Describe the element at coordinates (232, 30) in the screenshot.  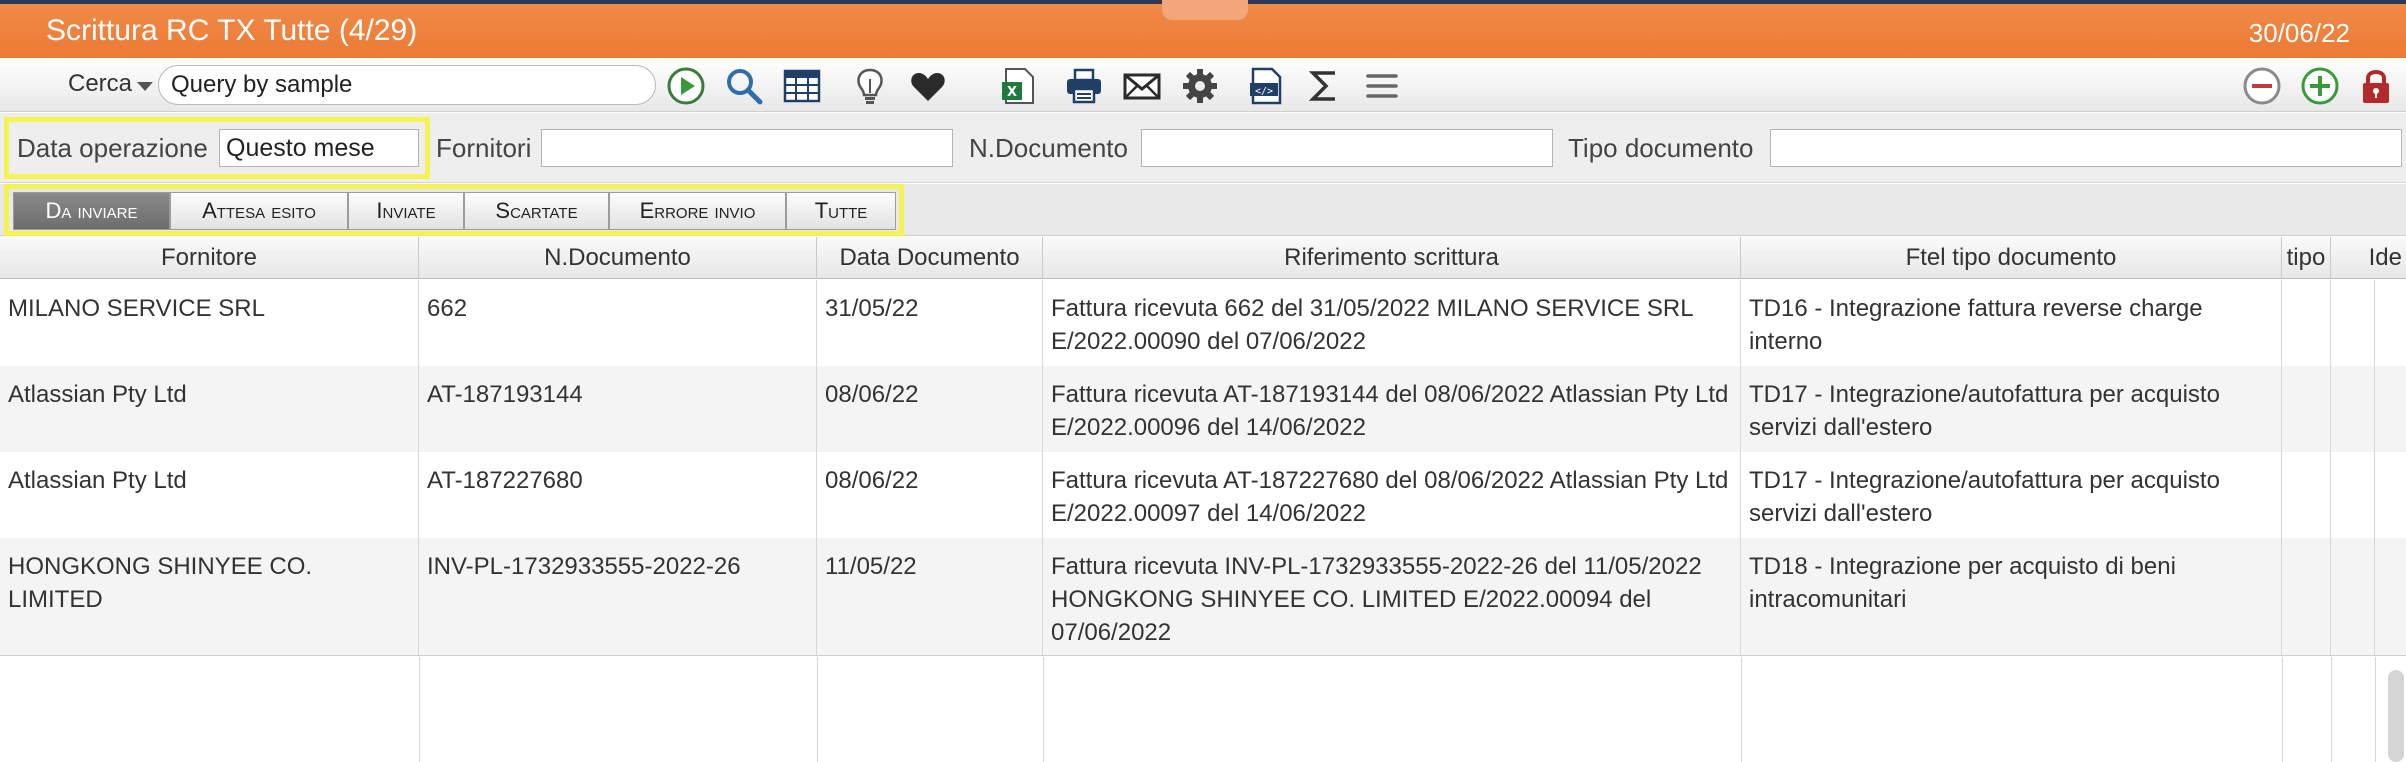
I see `window-title: Scrittura RC TX Tutte (4/29)` at that location.